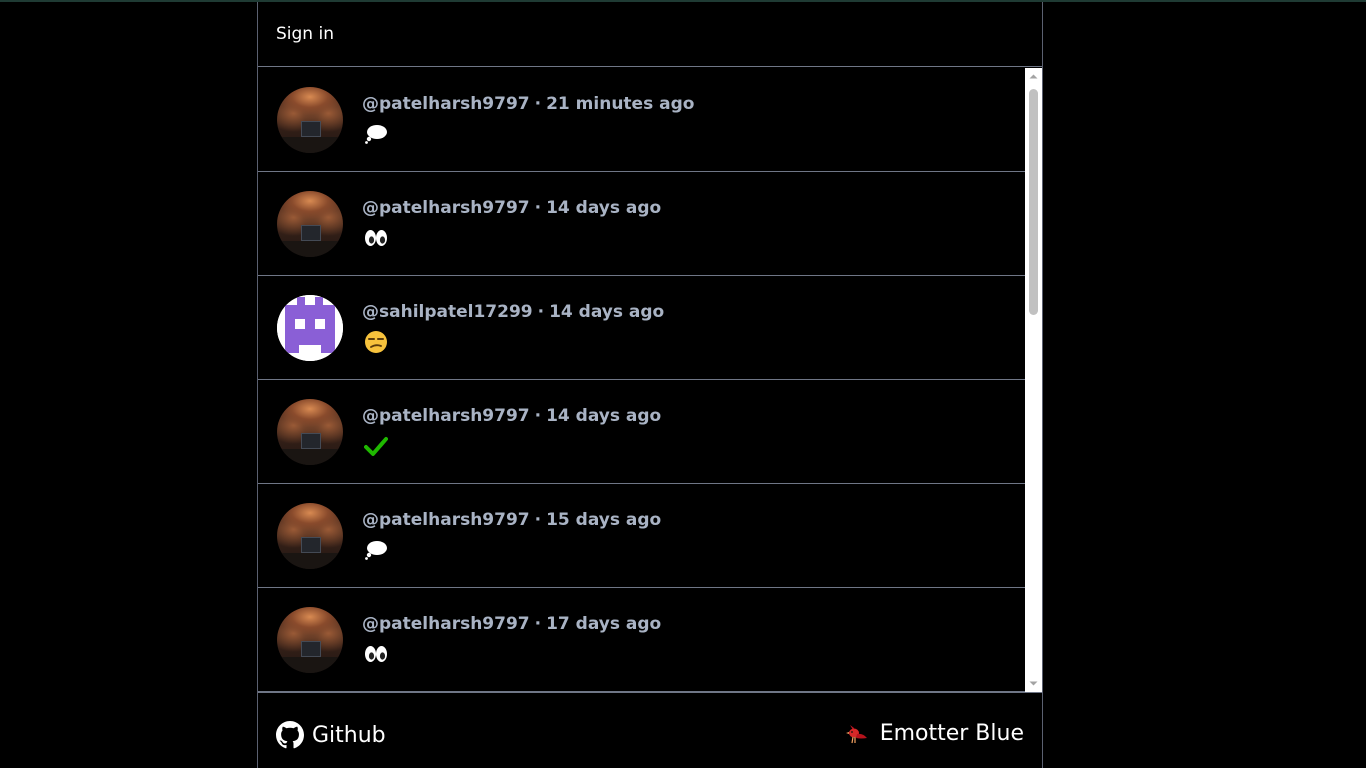 The width and height of the screenshot is (1366, 768). What do you see at coordinates (641, 328) in the screenshot?
I see `feed-post: @sahilpatel17299 · 14 days ago` at bounding box center [641, 328].